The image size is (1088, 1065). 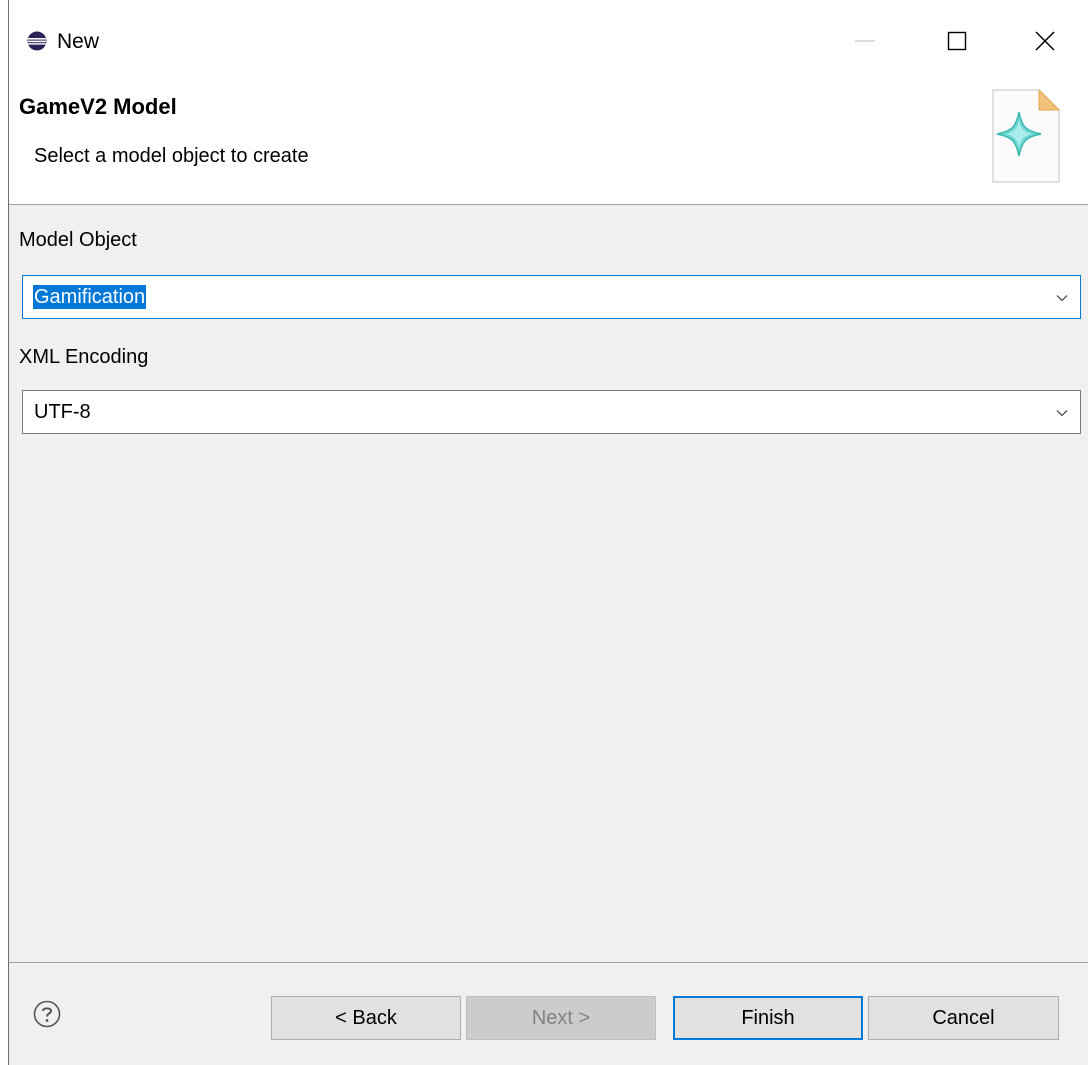 I want to click on next-button: Next >, so click(x=561, y=1018).